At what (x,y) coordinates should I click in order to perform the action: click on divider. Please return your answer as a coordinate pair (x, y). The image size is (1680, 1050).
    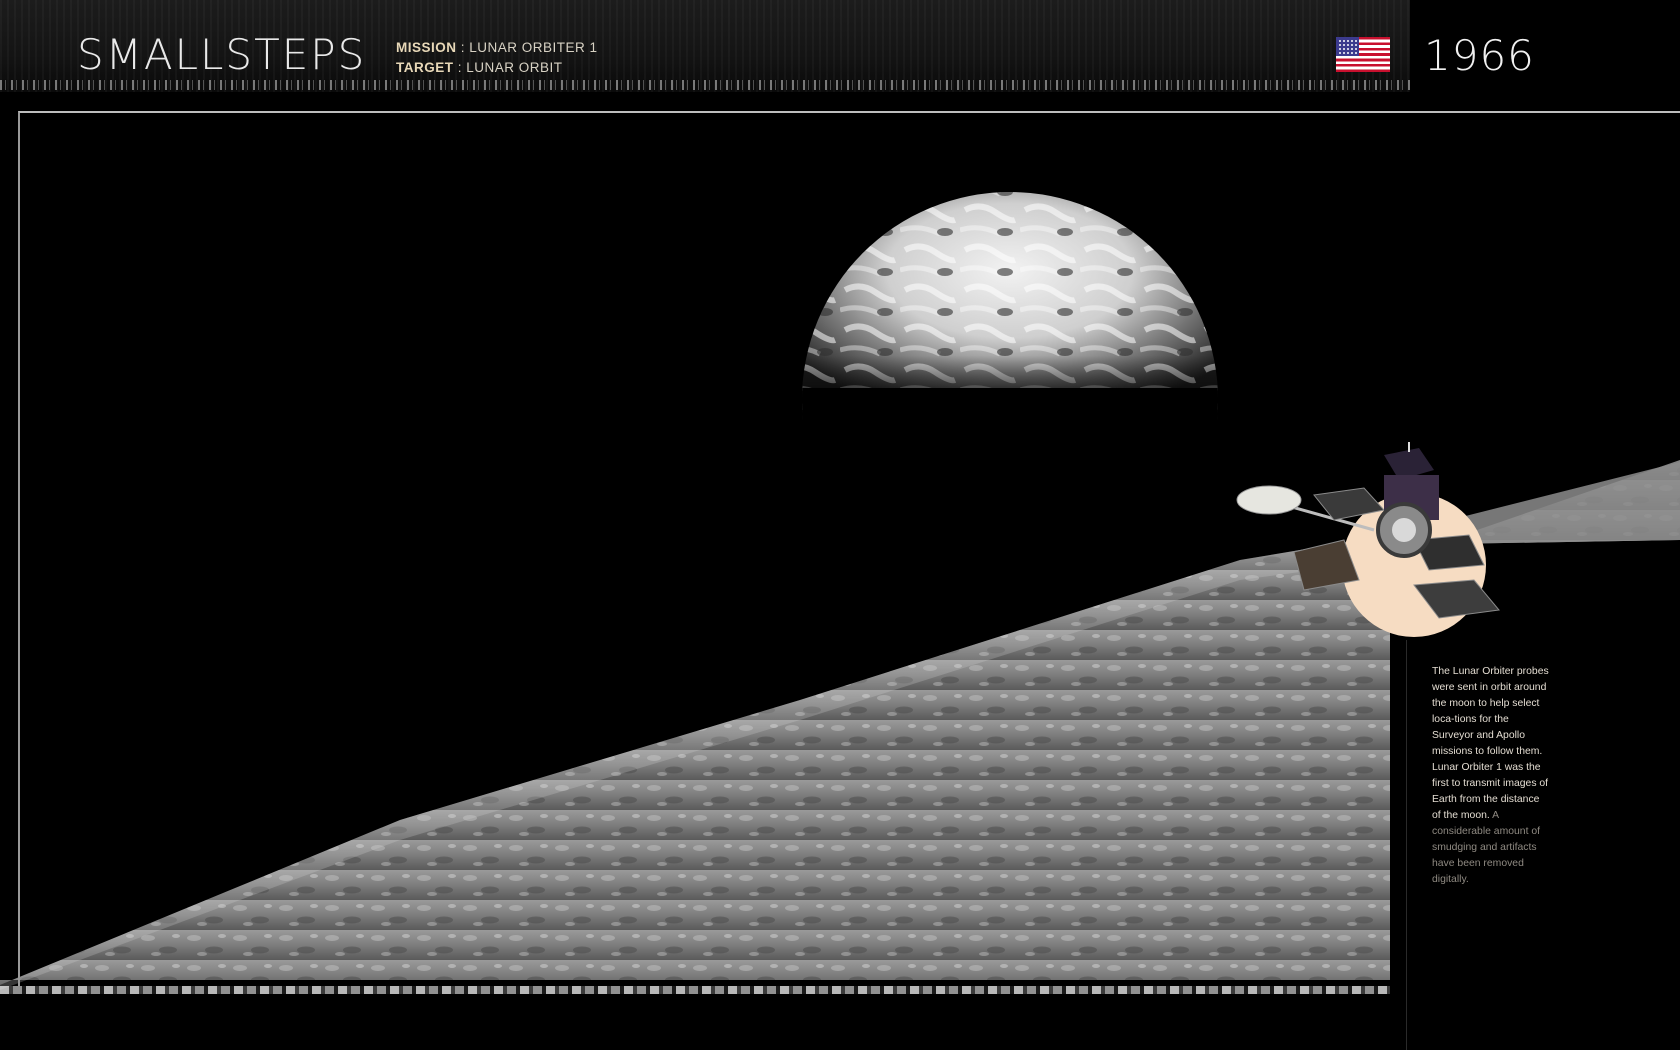
    Looking at the image, I should click on (1406, 845).